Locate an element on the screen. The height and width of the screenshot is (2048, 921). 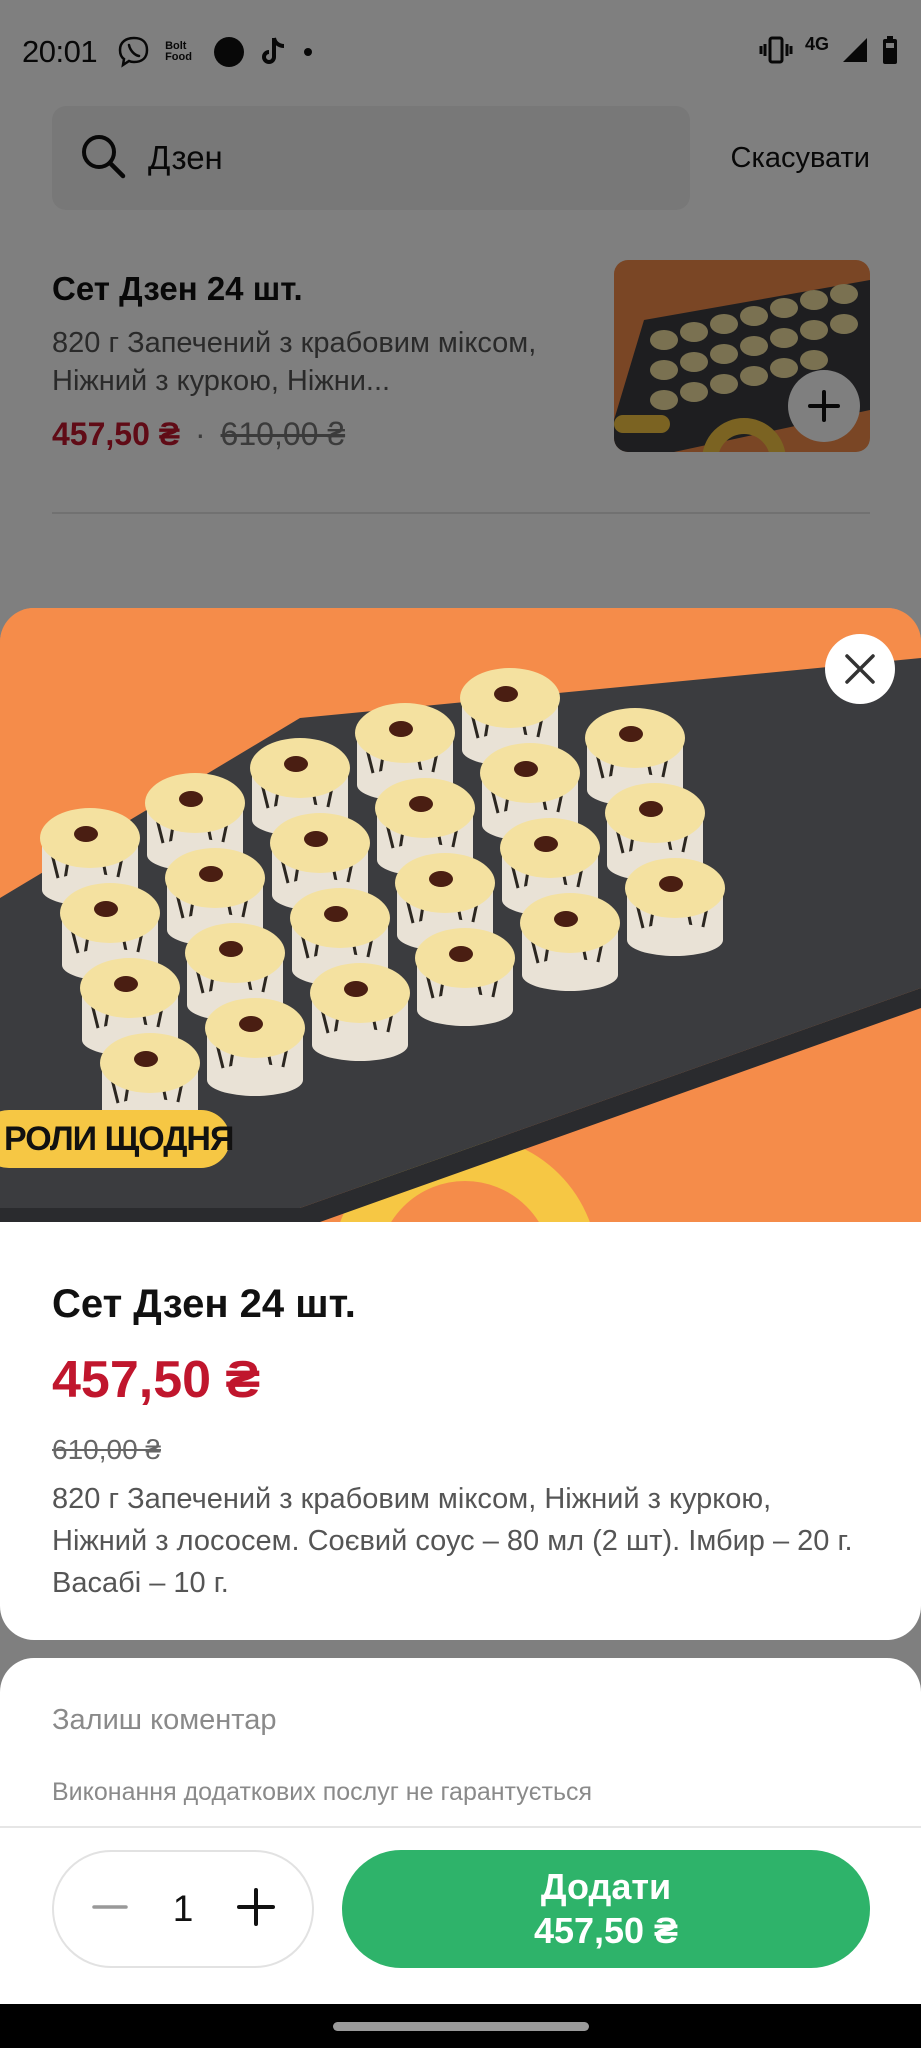
product-title: Сет Дзен 24 шт. is located at coordinates (204, 1304).